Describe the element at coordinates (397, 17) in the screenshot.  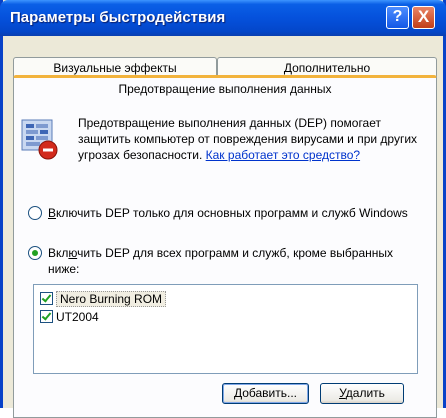
I see `help-button: ?` at that location.